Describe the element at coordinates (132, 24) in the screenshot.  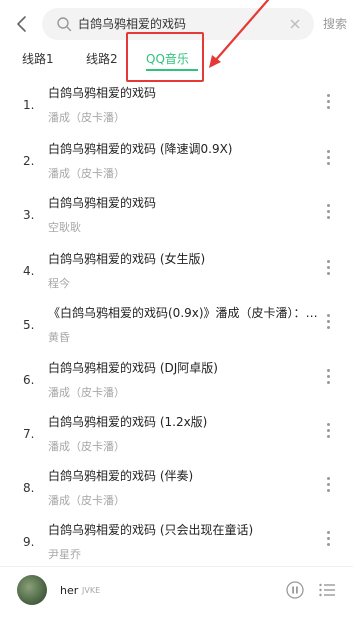
I see `search-query: 白鸽乌鸦相爱的戏码` at that location.